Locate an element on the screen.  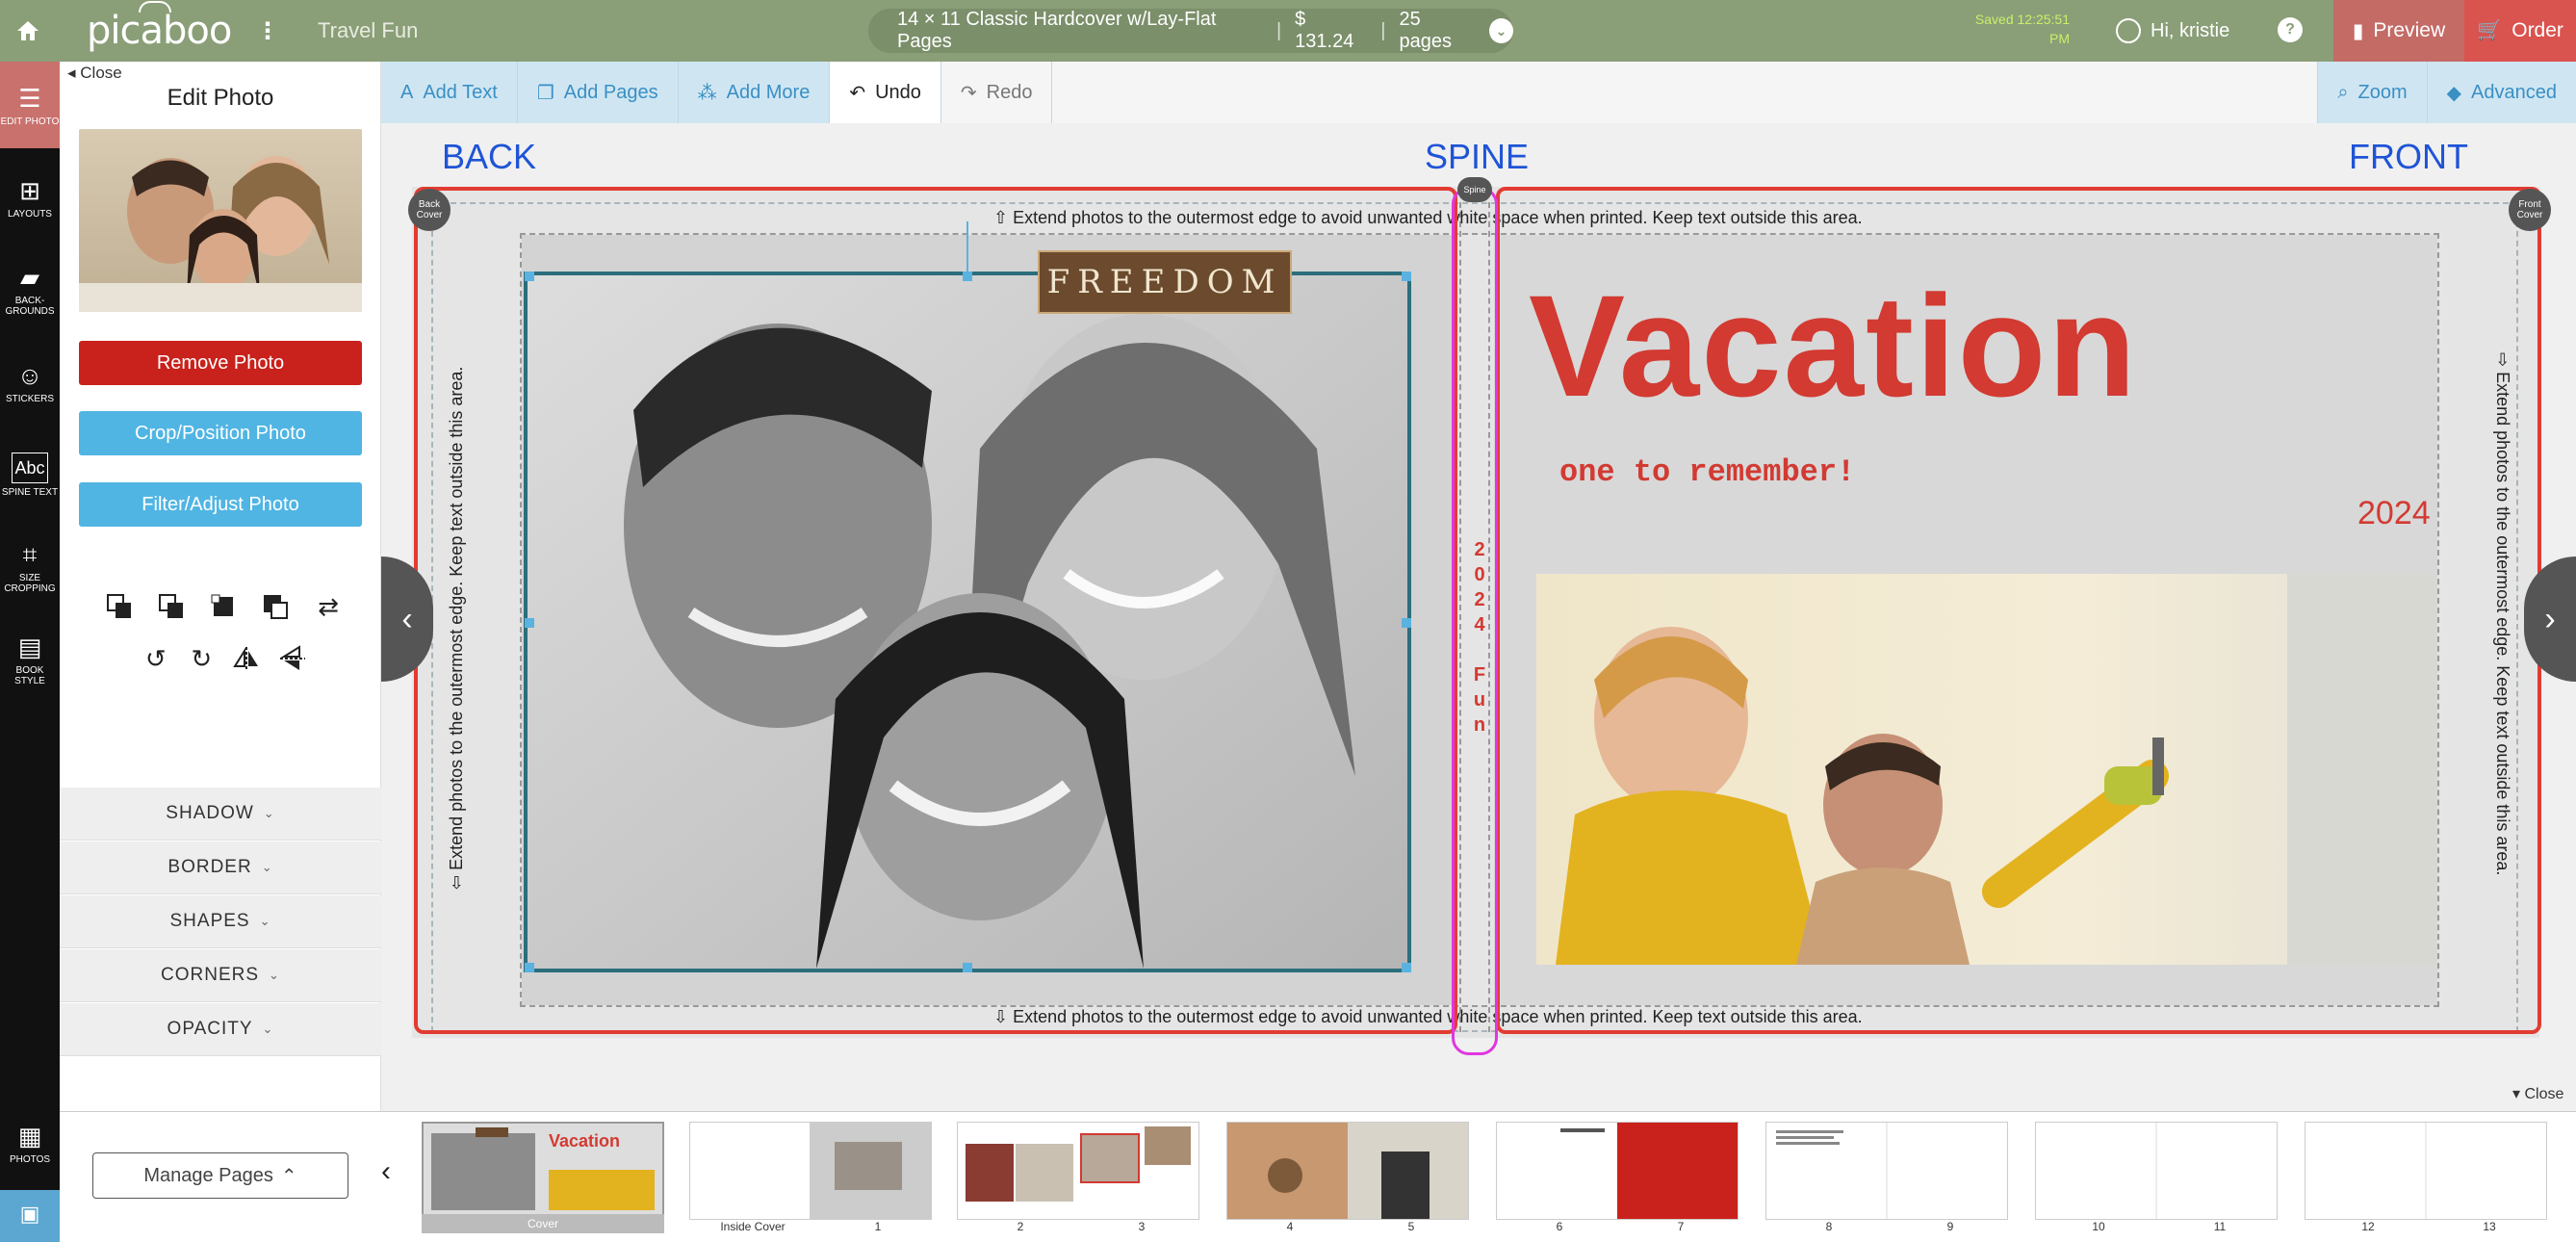
back-cover-badge: Back Cover is located at coordinates (430, 210).